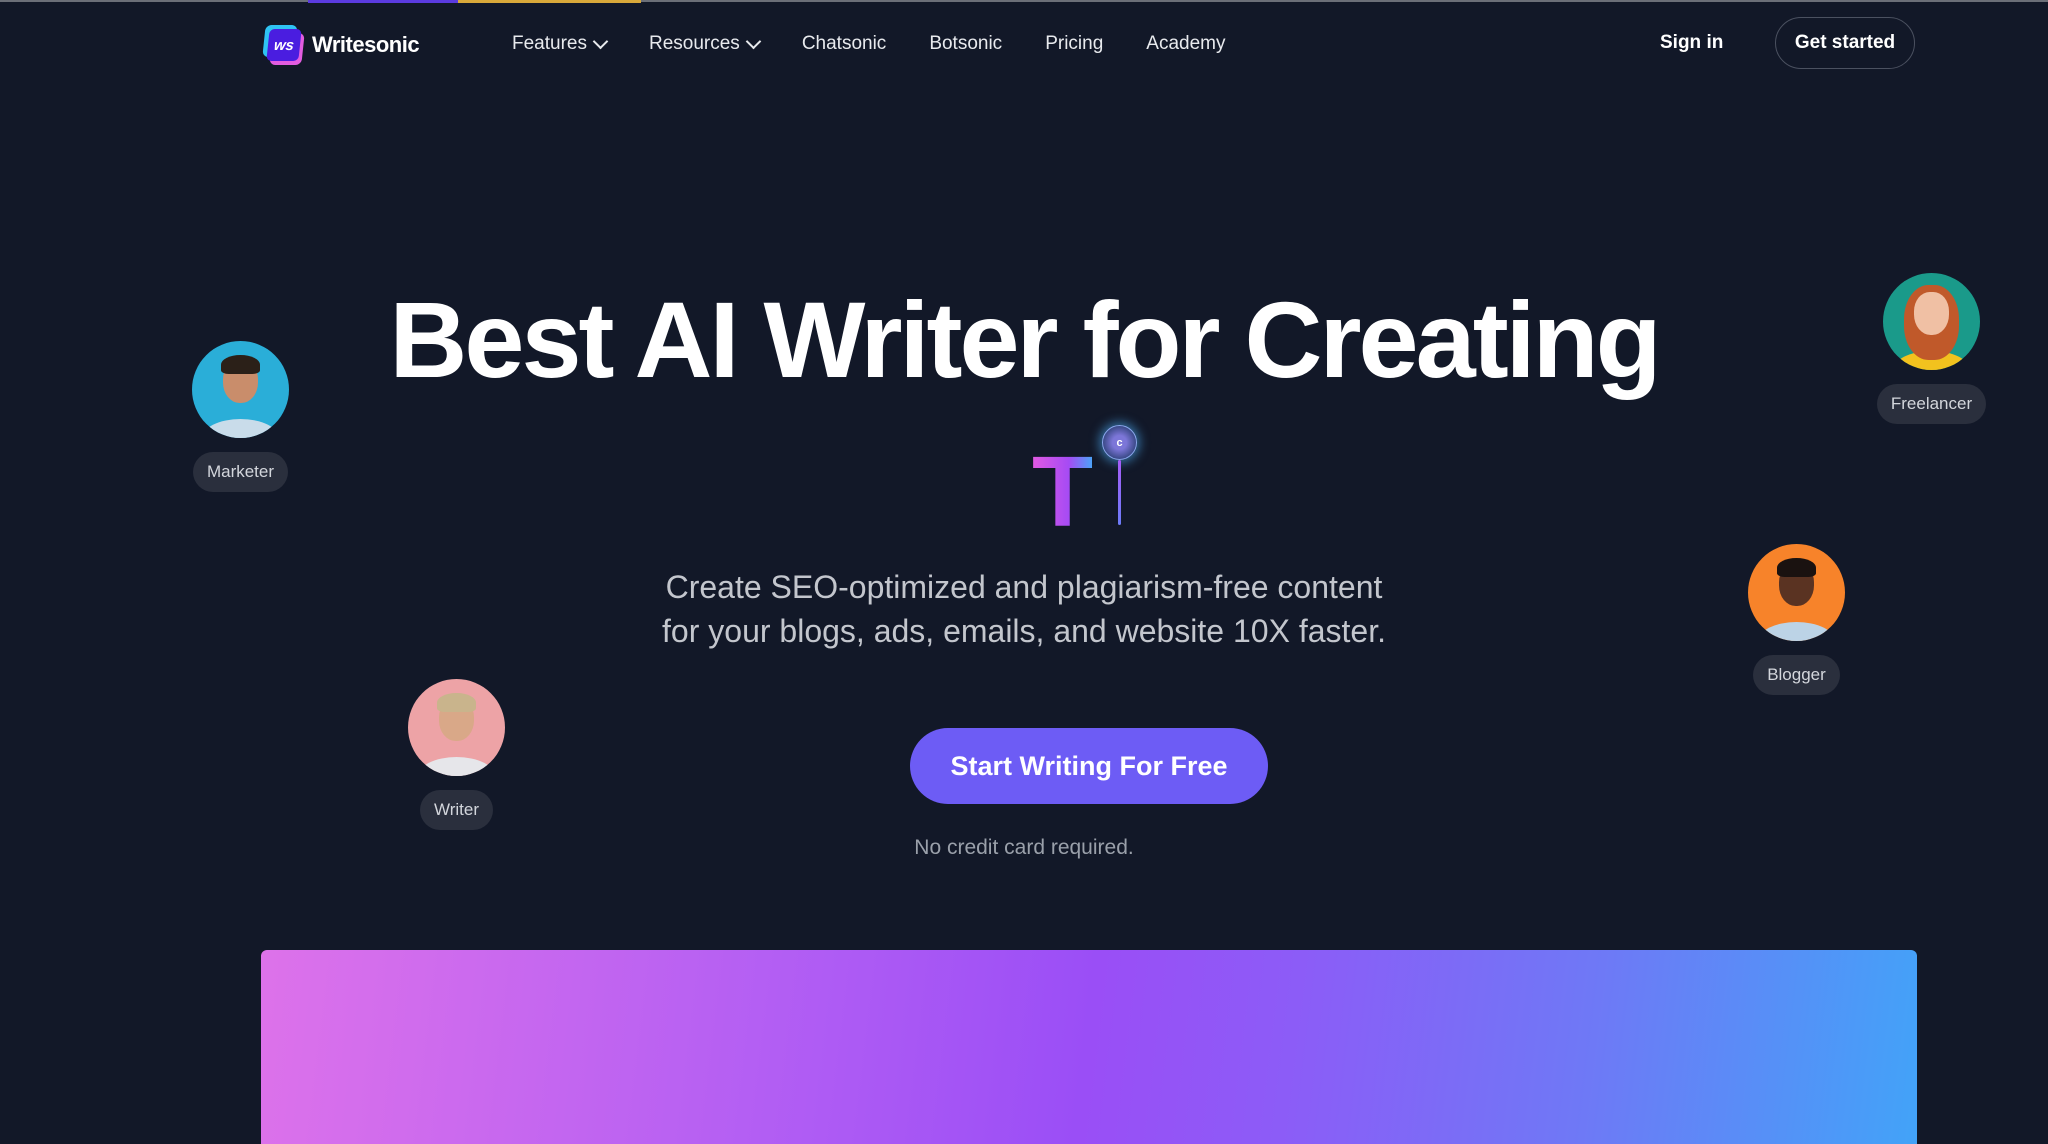 This screenshot has height=1144, width=2048. Describe the element at coordinates (1063, 492) in the screenshot. I see `typed-text: T` at that location.